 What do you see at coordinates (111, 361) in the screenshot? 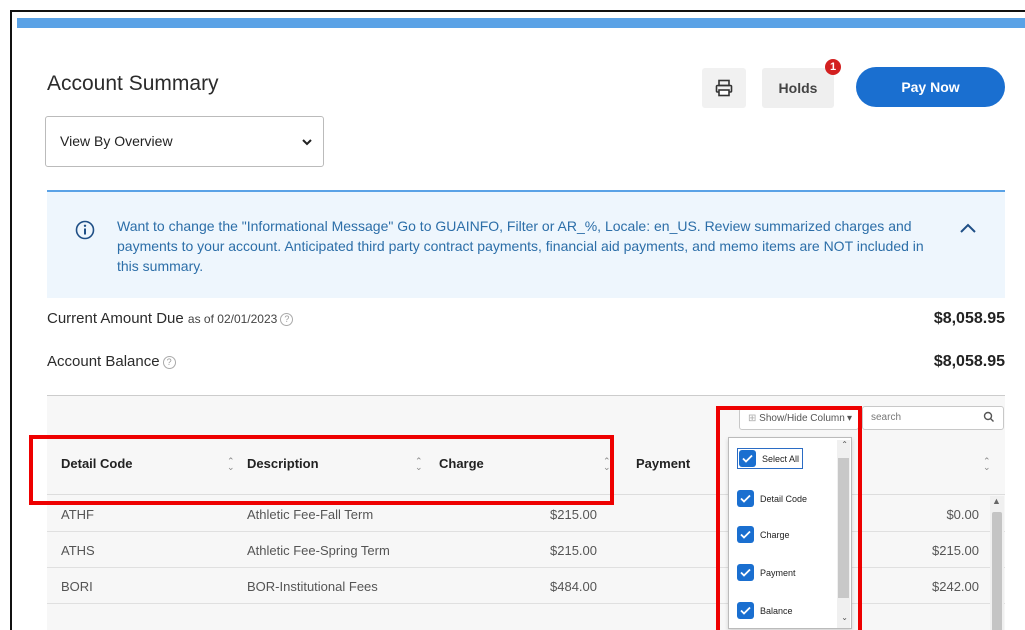
I see `account-balance-label: Account Balance?` at bounding box center [111, 361].